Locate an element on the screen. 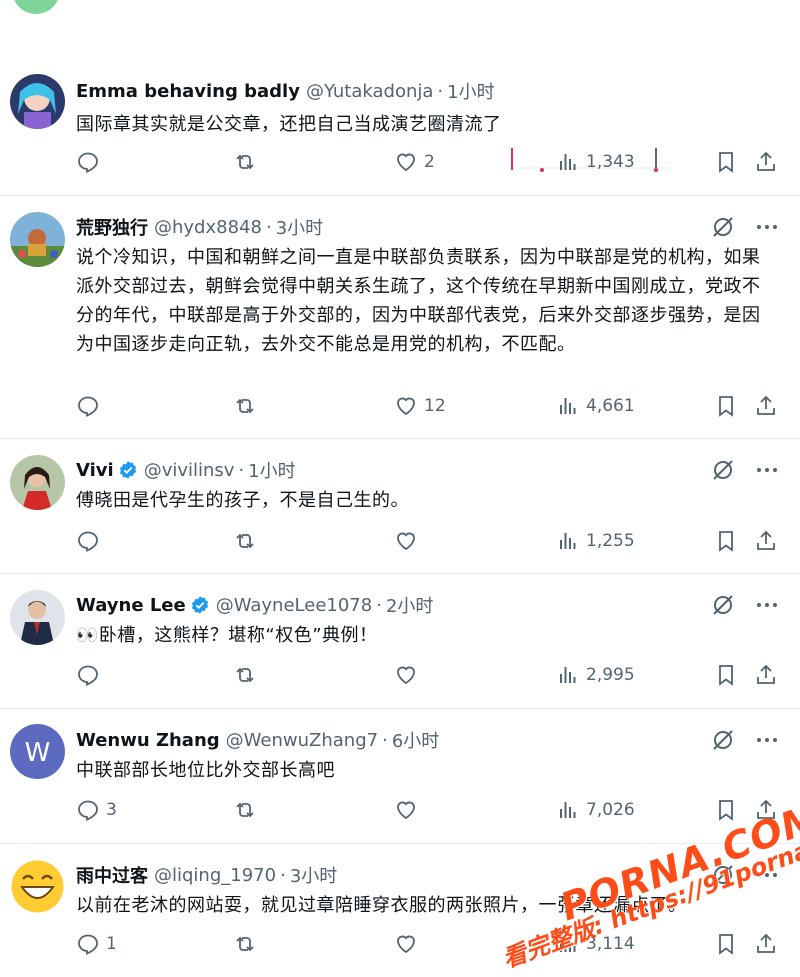 Image resolution: width=800 pixels, height=977 pixels. avatar: W is located at coordinates (37, 751).